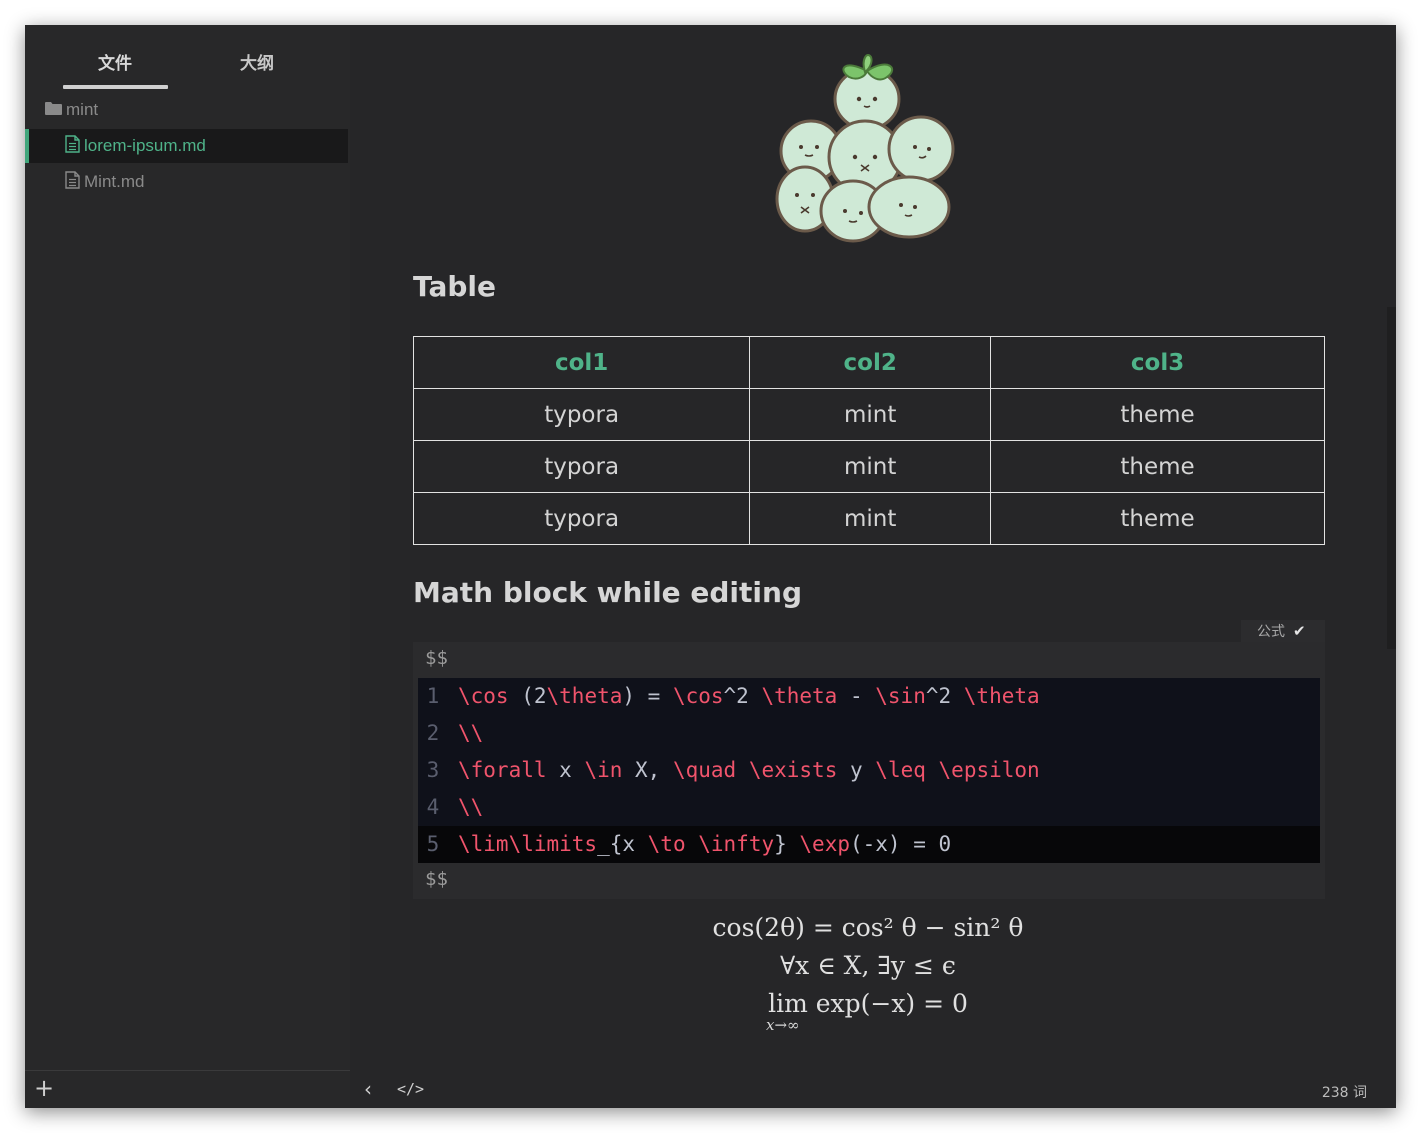 Image resolution: width=1421 pixels, height=1133 pixels. Describe the element at coordinates (115, 87) in the screenshot. I see `active-tab-indicator` at that location.